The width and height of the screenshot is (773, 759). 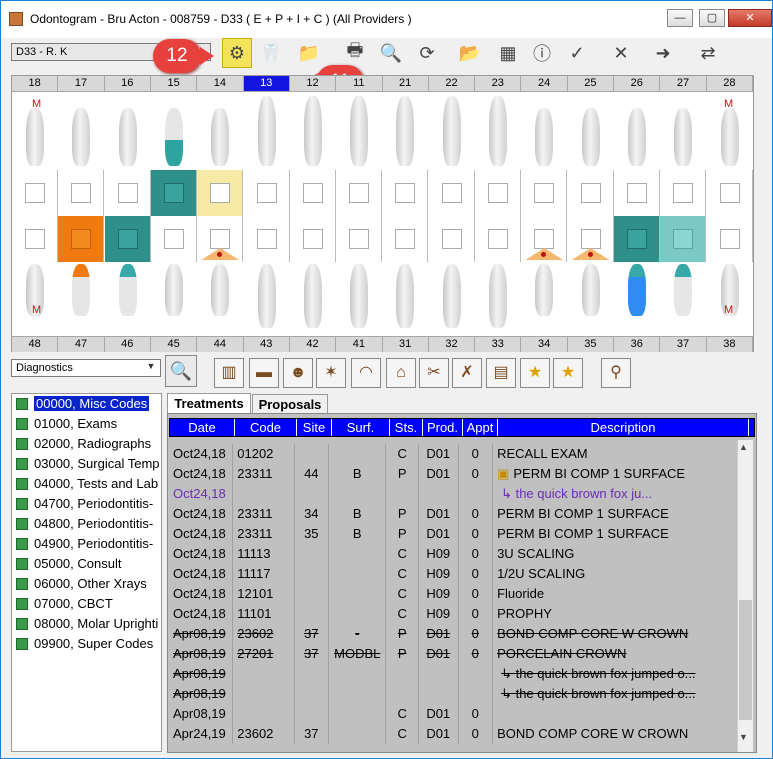 I want to click on tooth-number: 25, so click(x=591, y=83).